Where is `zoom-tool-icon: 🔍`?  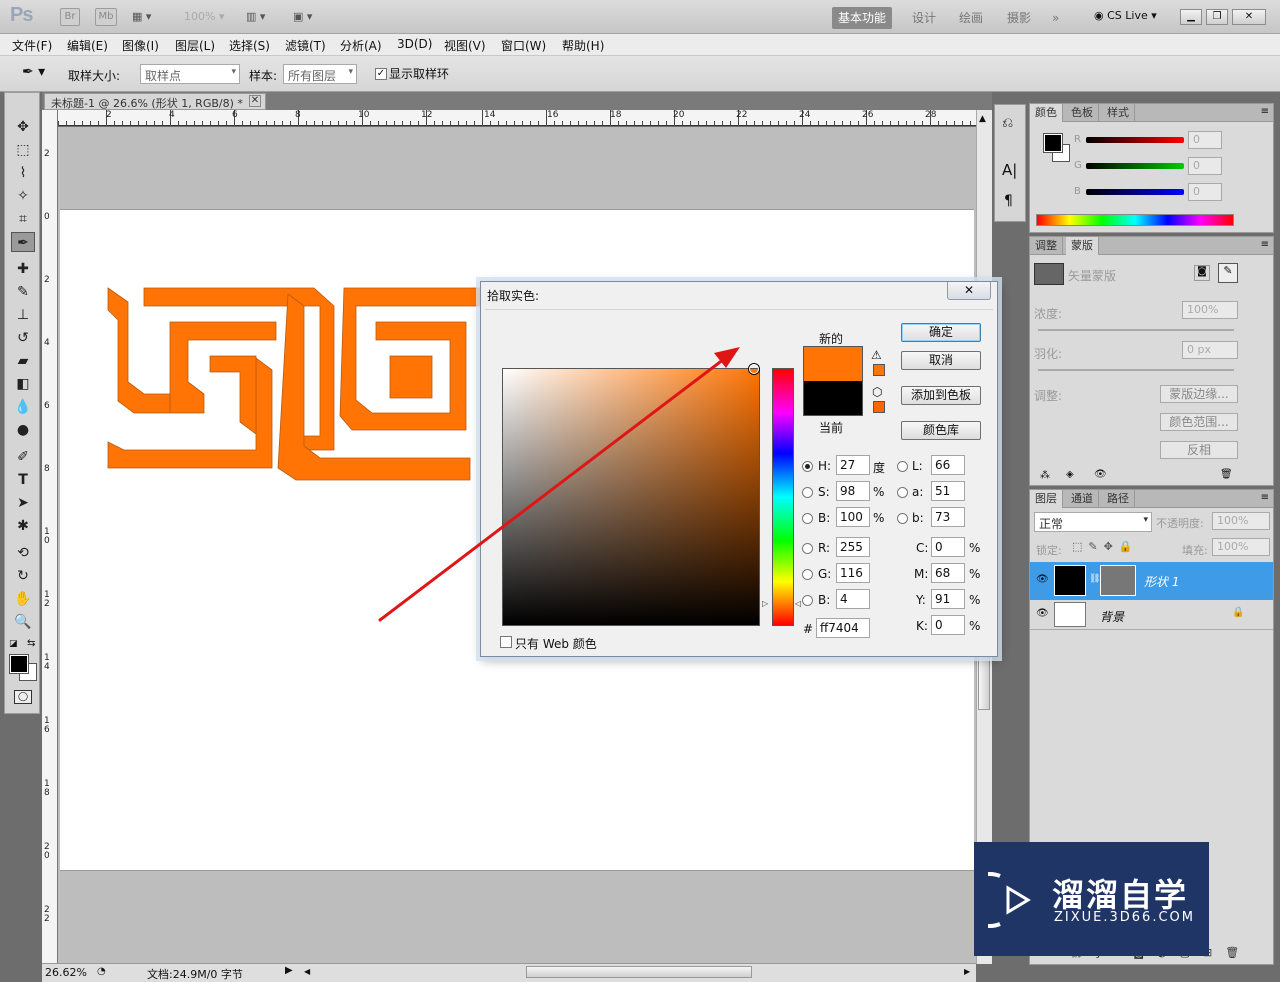
zoom-tool-icon: 🔍 is located at coordinates (23, 622).